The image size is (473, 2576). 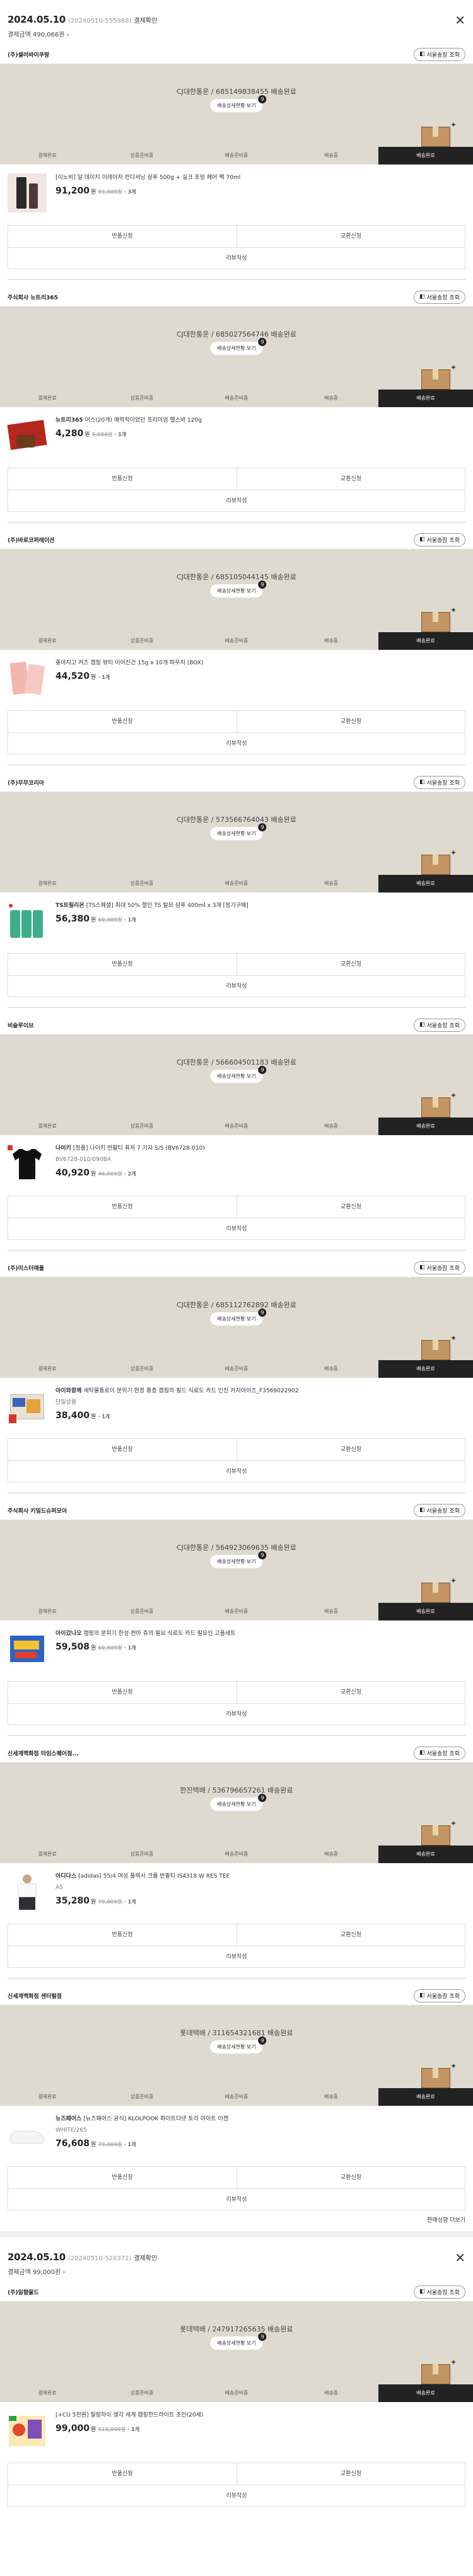 I want to click on seller-name: 신세계백화점 센터럴점, so click(x=35, y=1997).